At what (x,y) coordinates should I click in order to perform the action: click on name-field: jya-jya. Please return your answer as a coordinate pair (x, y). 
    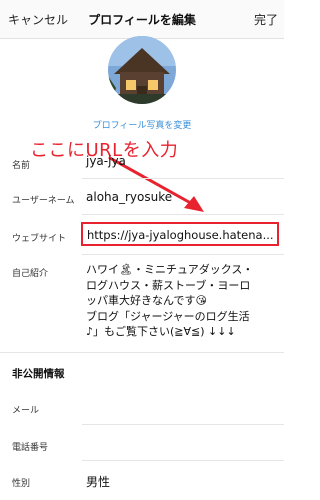
    Looking at the image, I should click on (106, 161).